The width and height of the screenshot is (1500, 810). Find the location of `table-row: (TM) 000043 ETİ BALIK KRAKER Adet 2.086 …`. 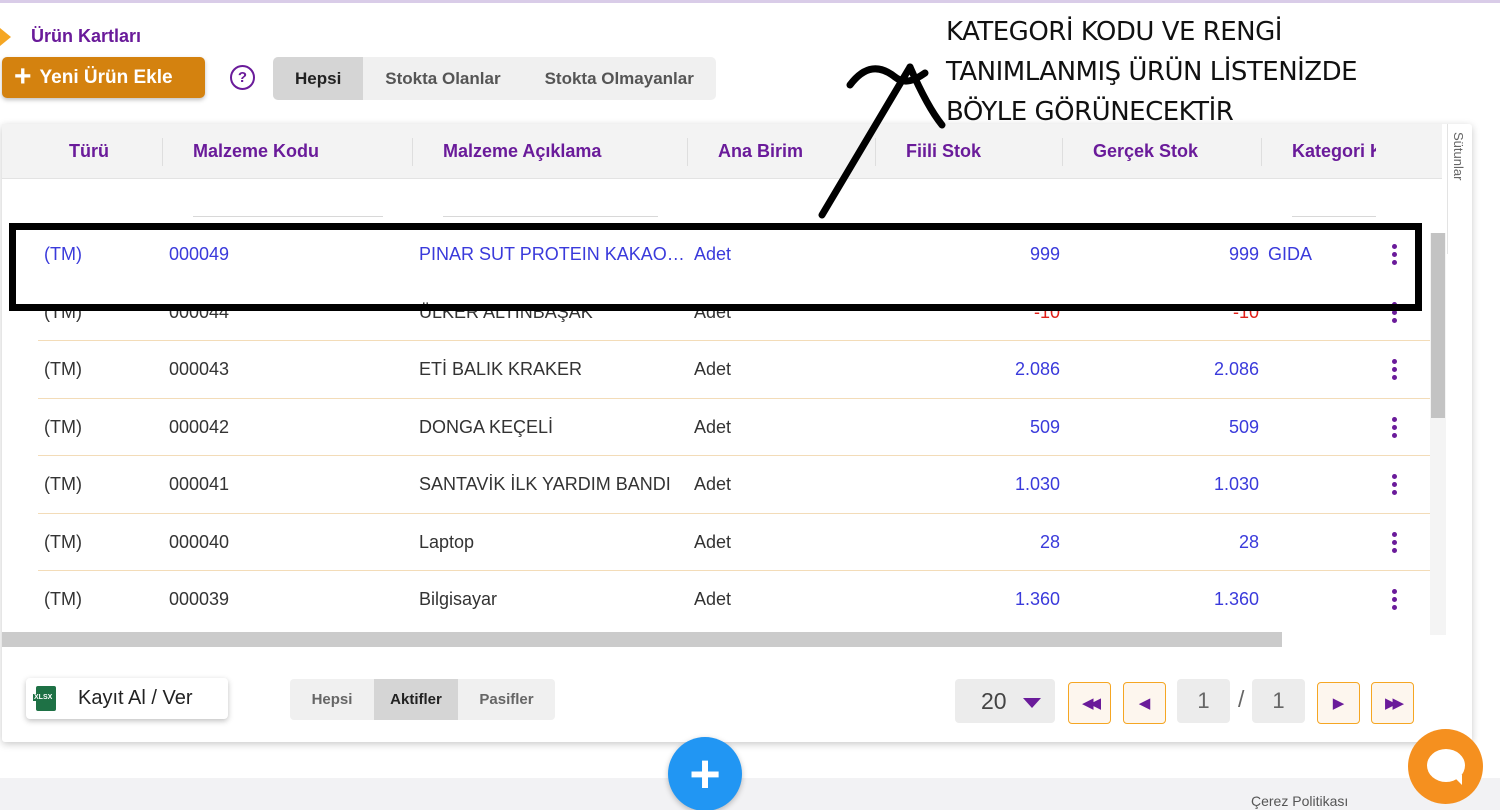

table-row: (TM) 000043 ETİ BALIK KRAKER Adet 2.086 … is located at coordinates (734, 370).